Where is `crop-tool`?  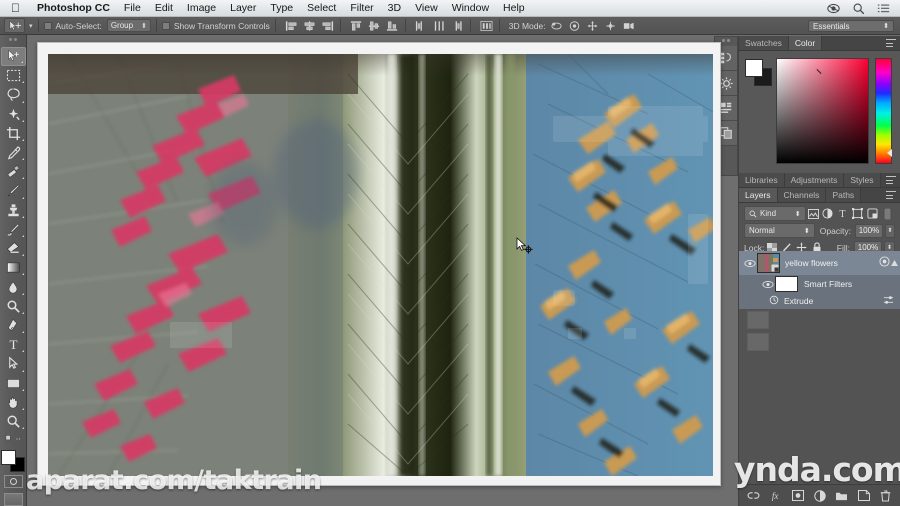 crop-tool is located at coordinates (13, 133).